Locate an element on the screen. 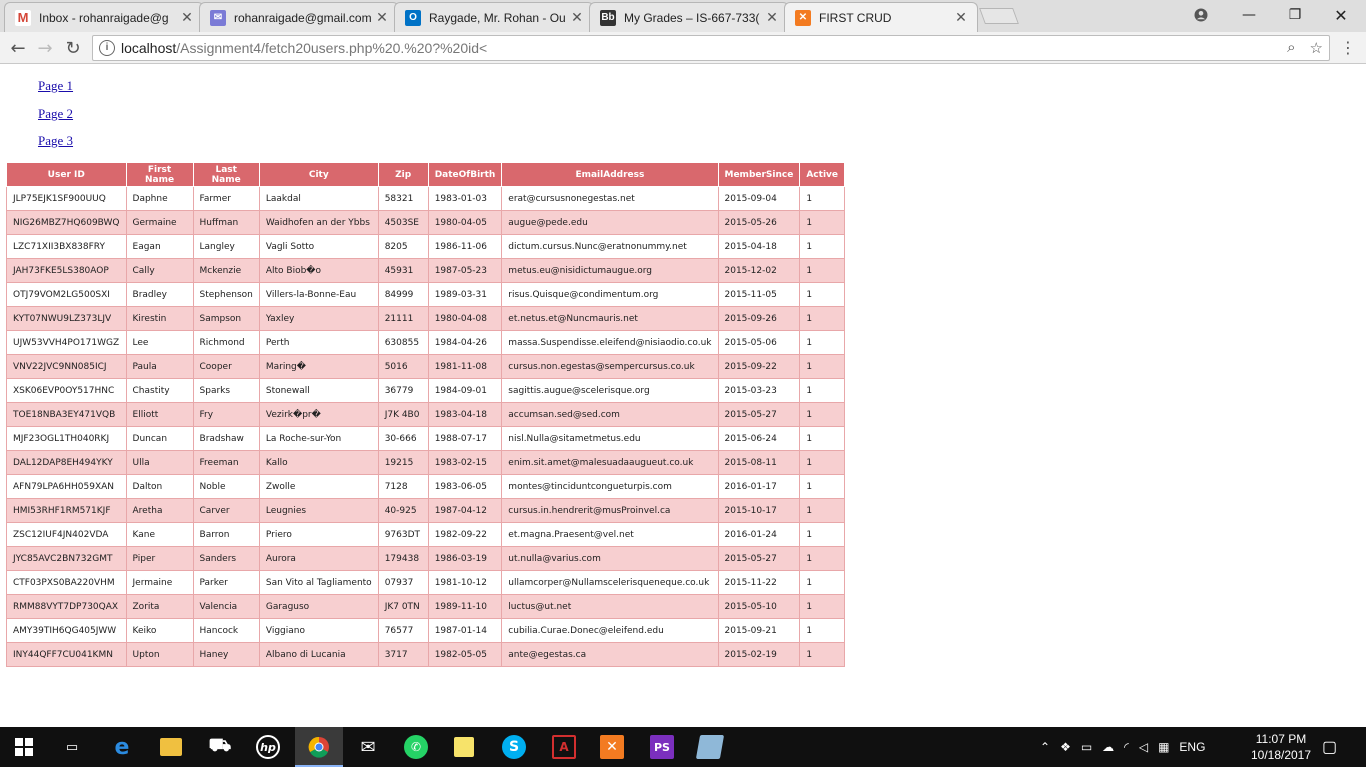 The width and height of the screenshot is (1366, 767). table-cell: ante@egestas.ca is located at coordinates (610, 654).